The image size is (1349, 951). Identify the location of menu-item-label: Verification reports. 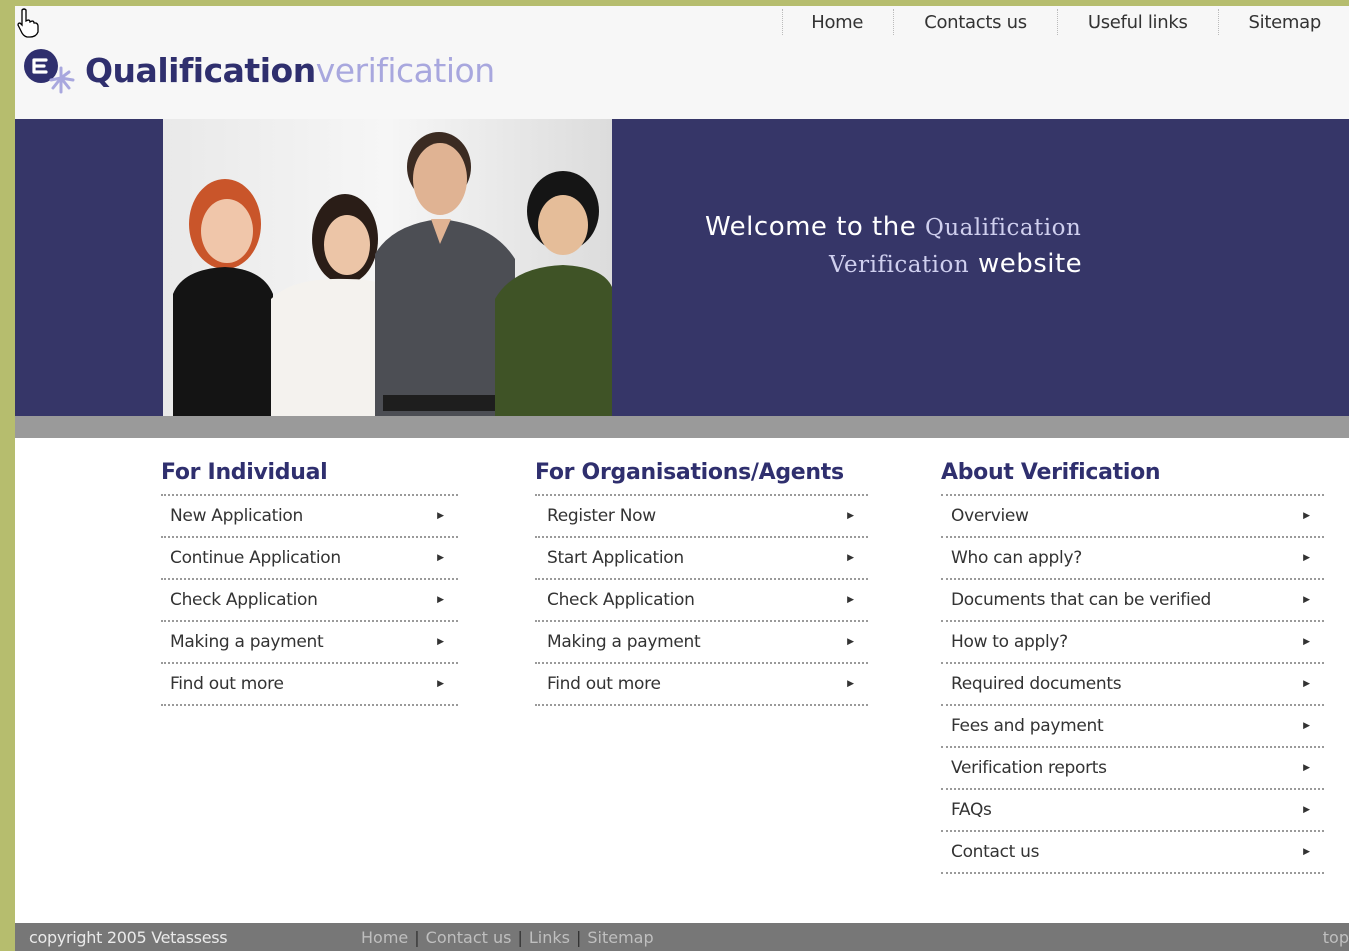
(1029, 768).